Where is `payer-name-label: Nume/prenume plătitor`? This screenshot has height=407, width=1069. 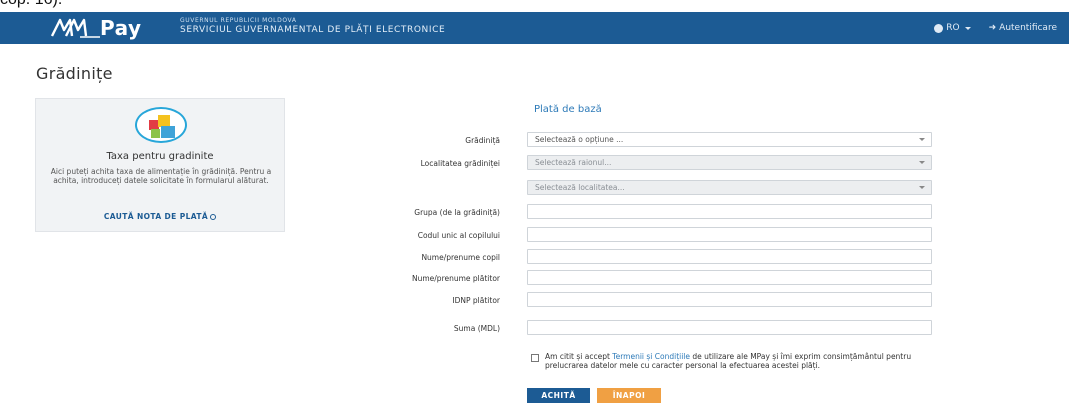
payer-name-label: Nume/prenume plătitor is located at coordinates (456, 278).